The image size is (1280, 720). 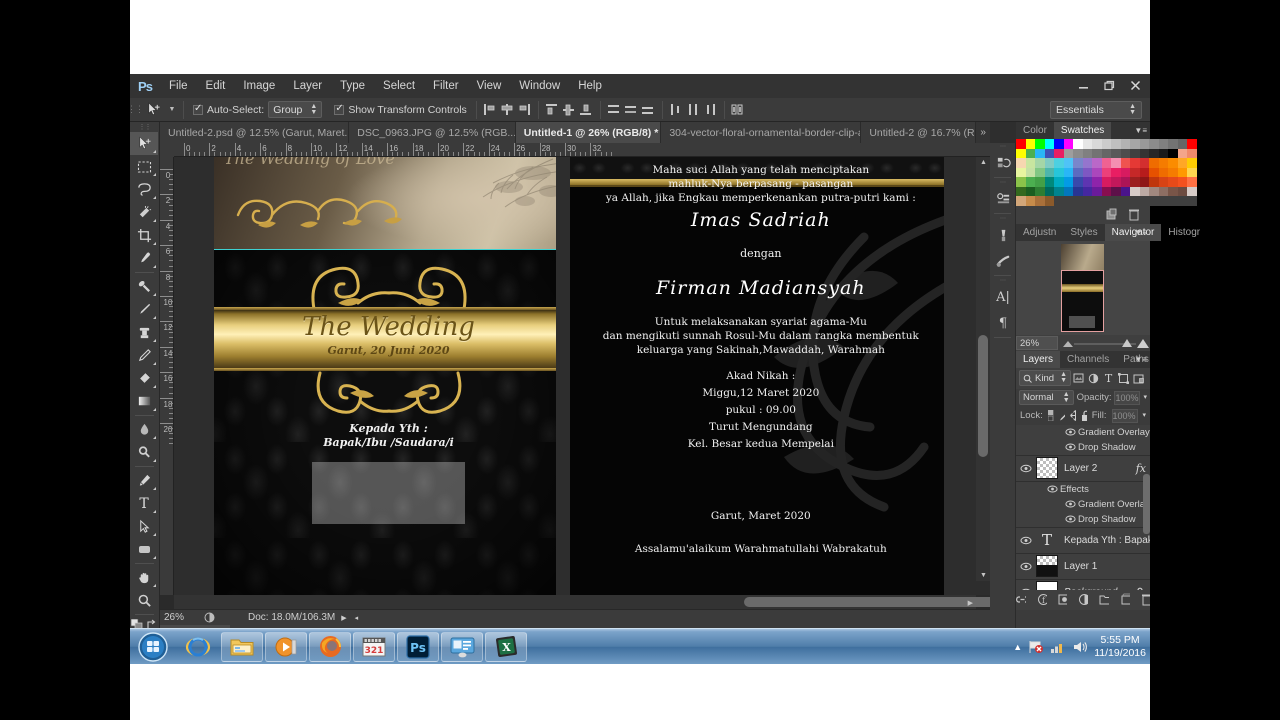 What do you see at coordinates (1002, 182) in the screenshot?
I see `icon-dock-grip-2: ⋯` at bounding box center [1002, 182].